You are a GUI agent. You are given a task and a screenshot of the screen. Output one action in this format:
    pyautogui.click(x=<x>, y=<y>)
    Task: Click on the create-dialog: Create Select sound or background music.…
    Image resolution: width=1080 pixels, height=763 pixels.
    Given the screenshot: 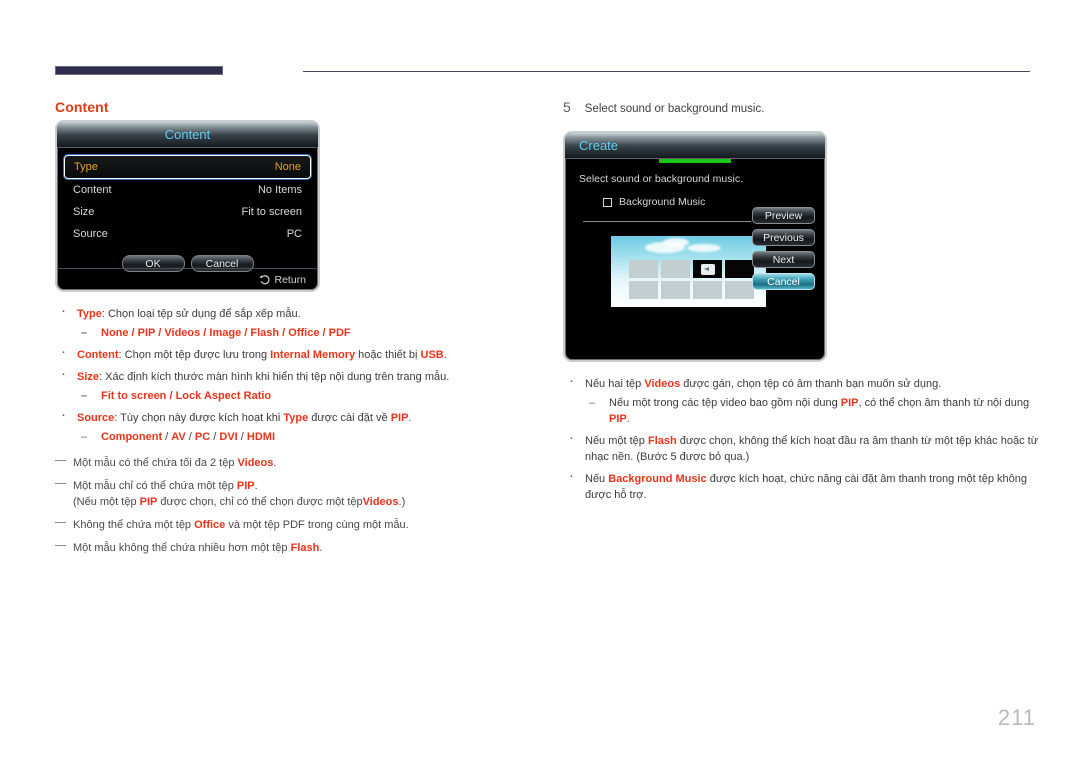 What is the action you would take?
    pyautogui.click(x=695, y=246)
    